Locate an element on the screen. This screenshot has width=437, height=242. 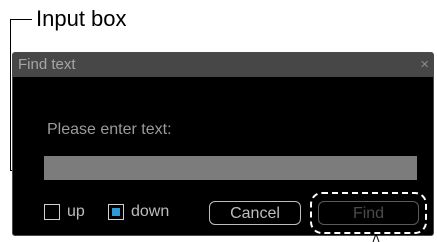
callout-label: Input box is located at coordinates (81, 18).